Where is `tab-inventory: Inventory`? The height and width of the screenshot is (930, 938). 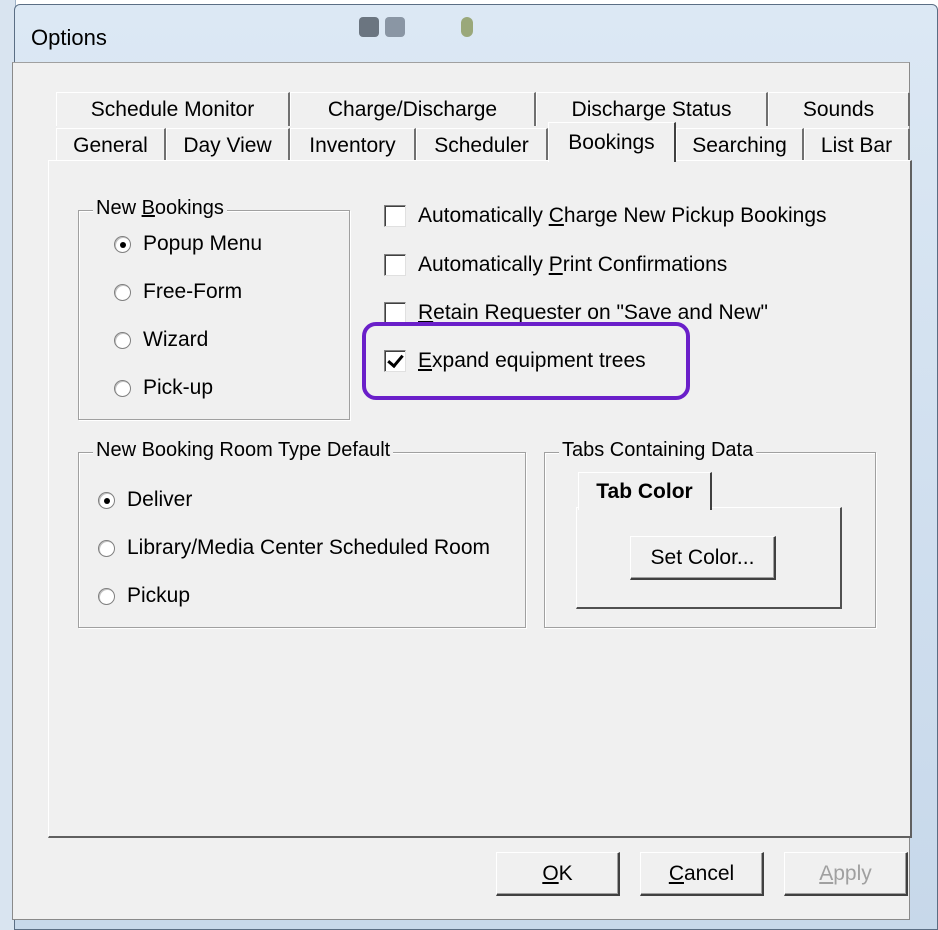
tab-inventory: Inventory is located at coordinates (353, 145).